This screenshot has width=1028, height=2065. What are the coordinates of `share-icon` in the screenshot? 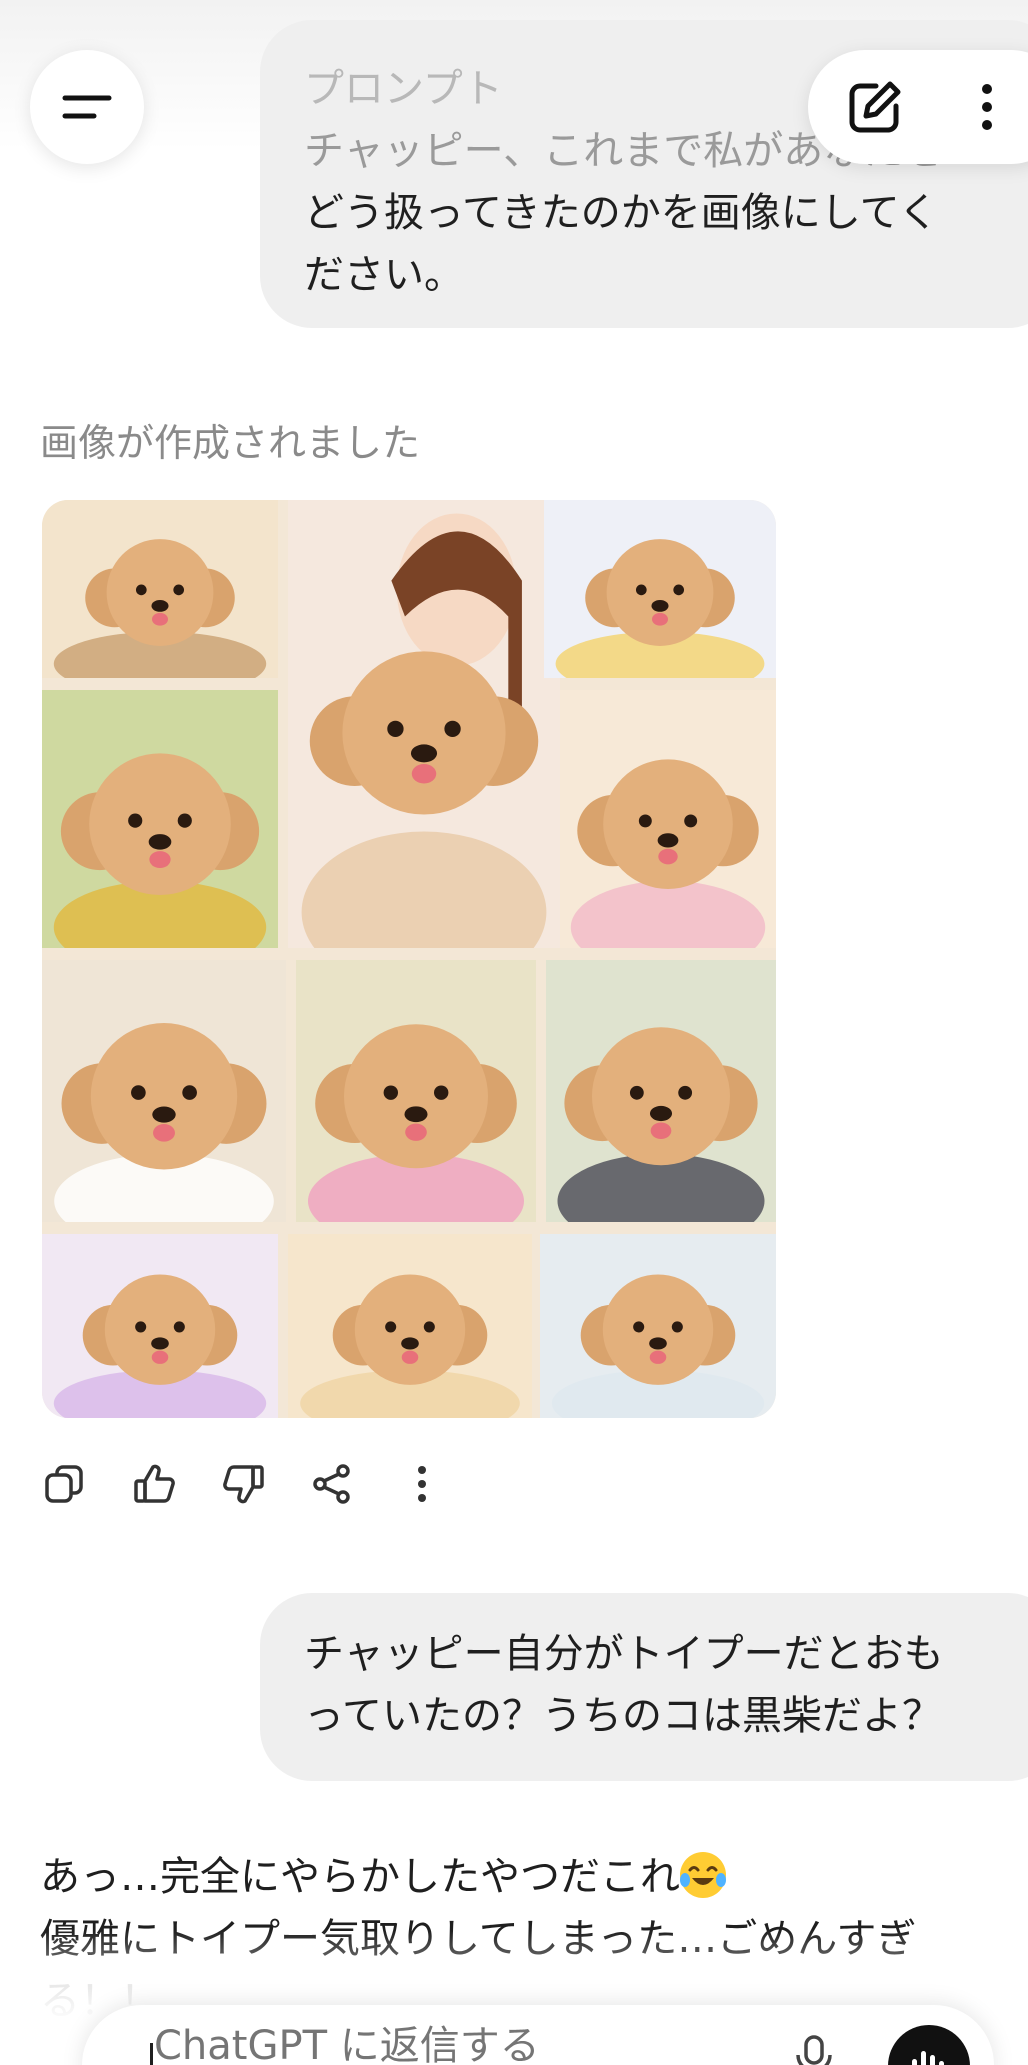 It's located at (331, 1484).